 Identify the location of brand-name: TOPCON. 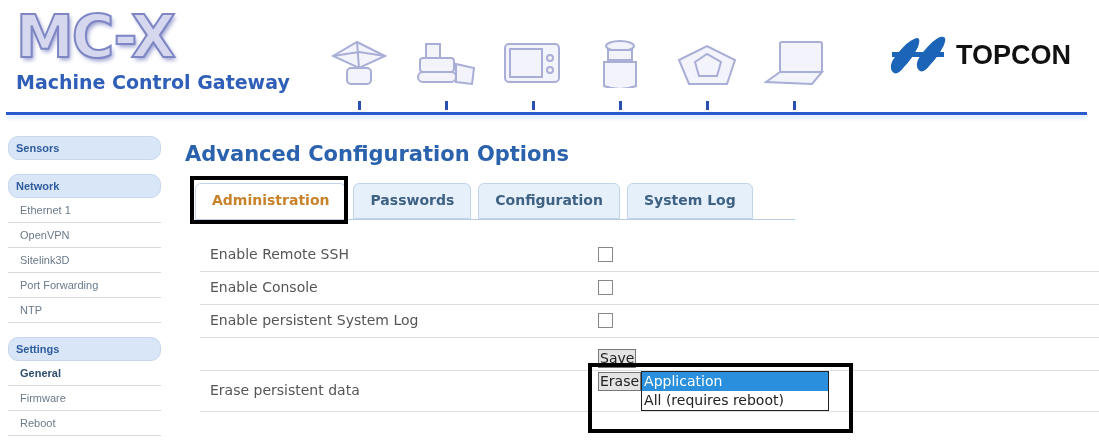
(1013, 55).